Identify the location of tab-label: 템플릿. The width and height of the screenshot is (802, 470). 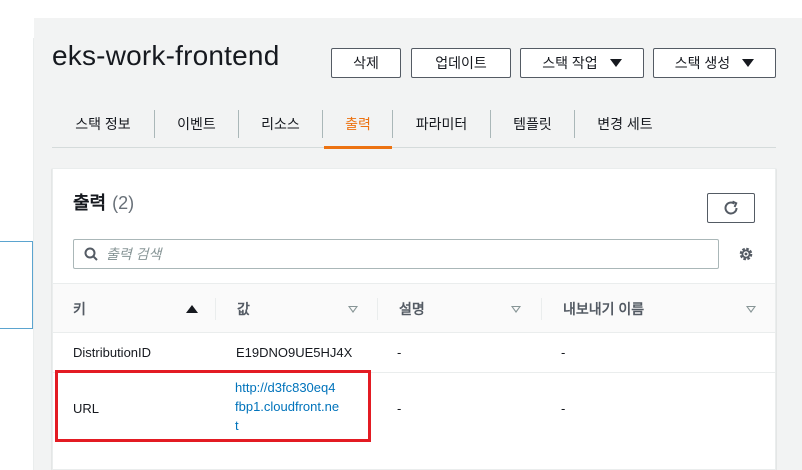
(532, 124).